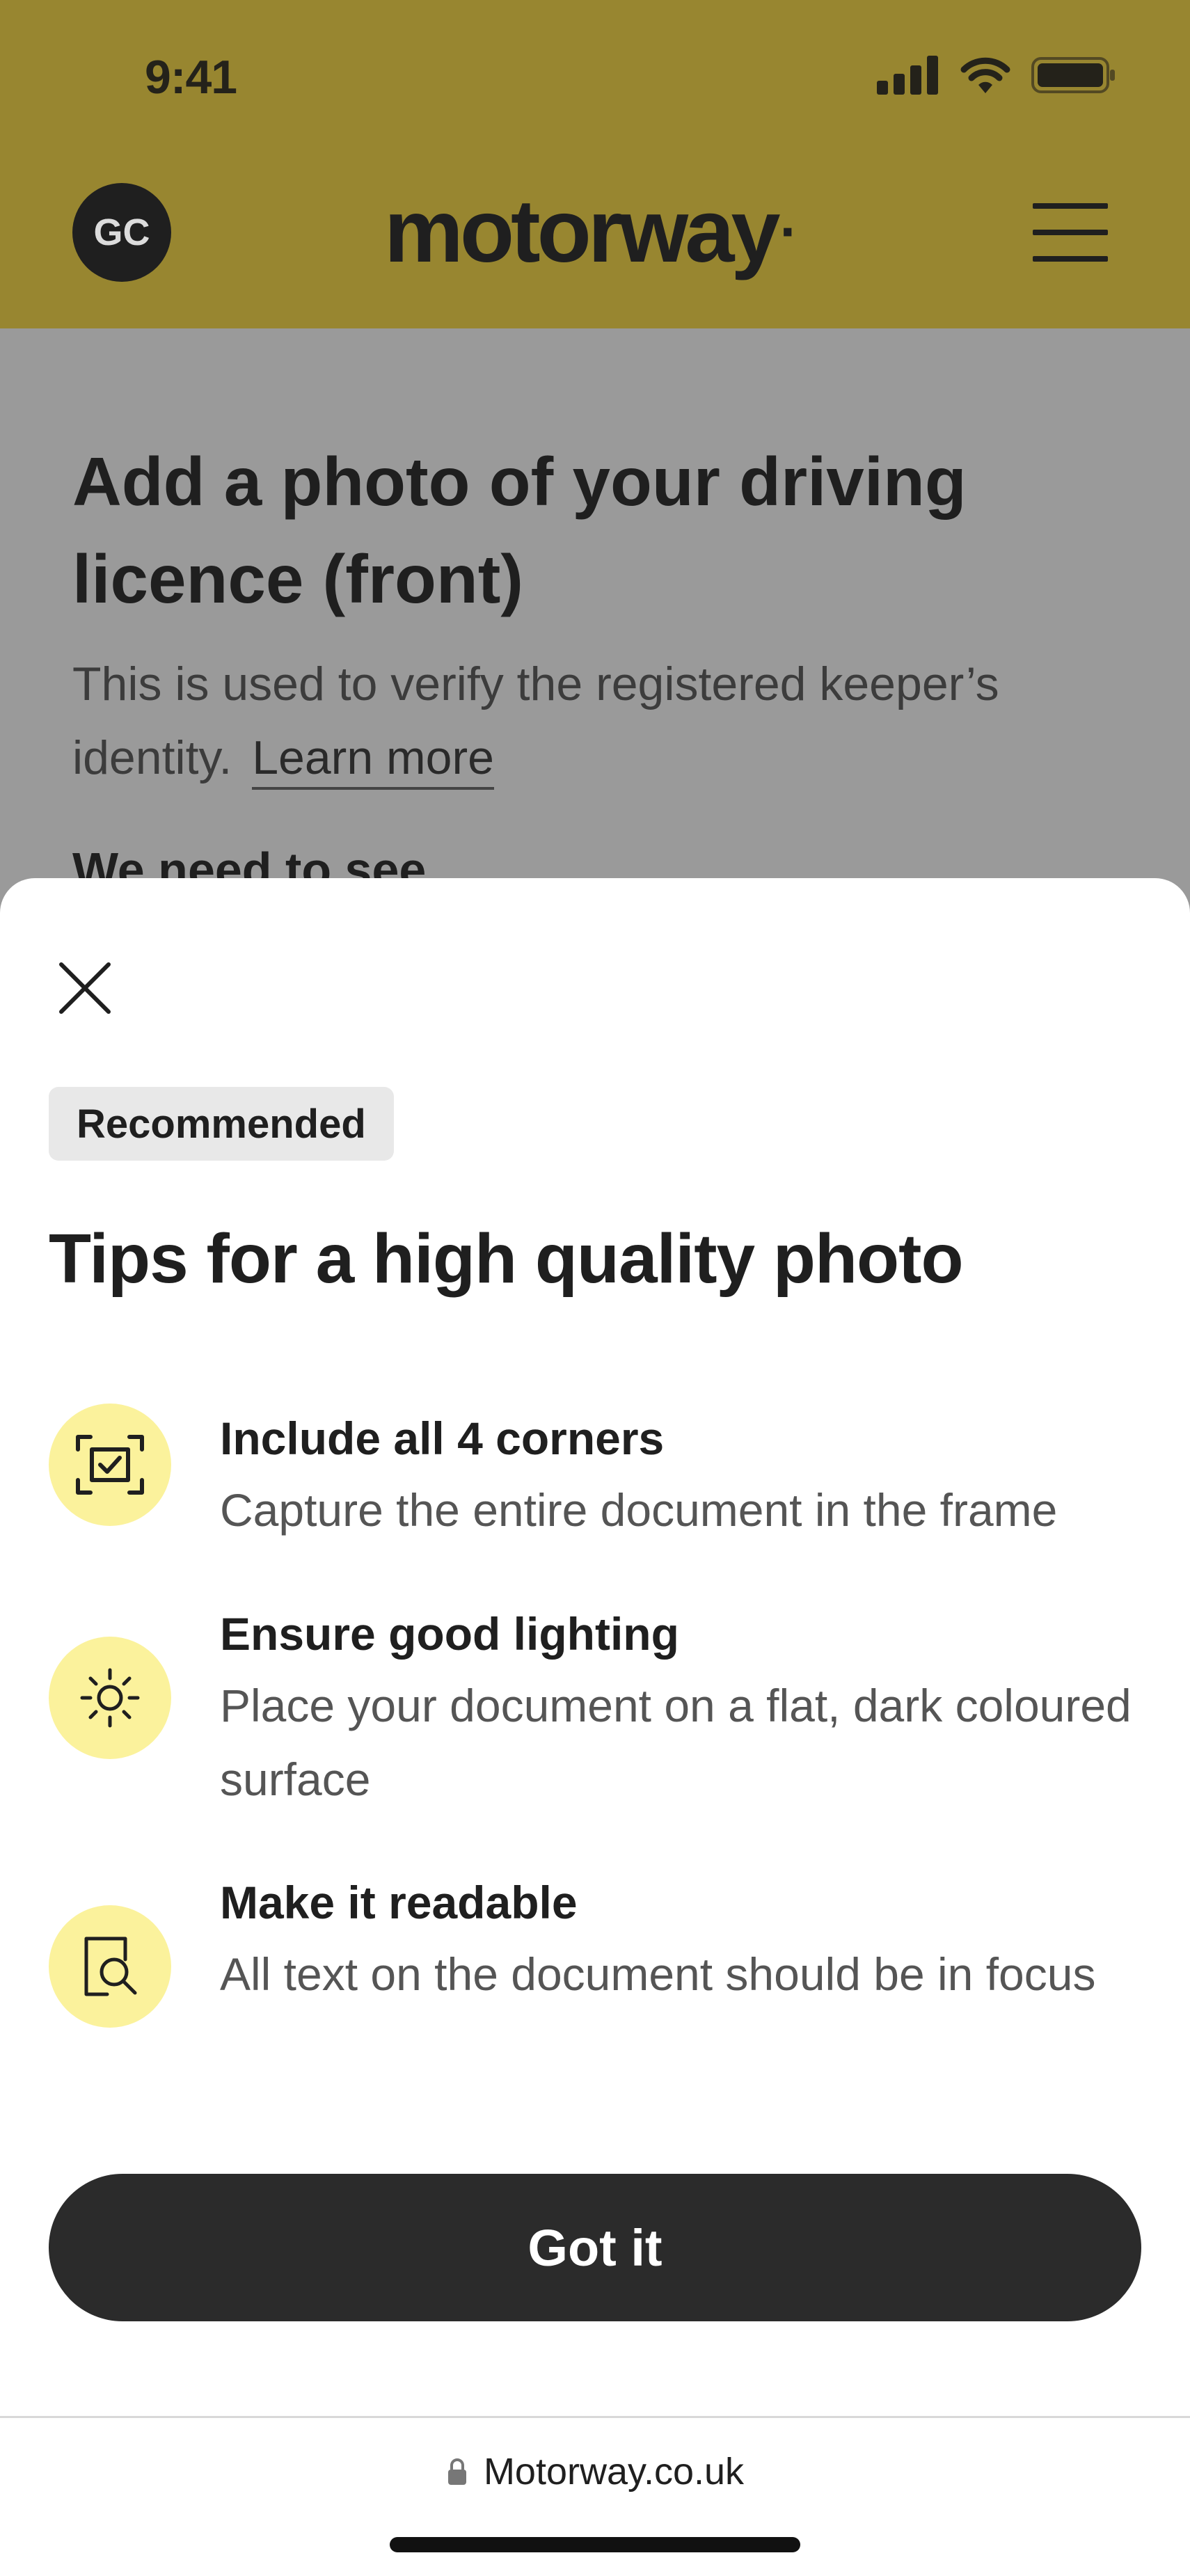 The width and height of the screenshot is (1190, 2576). I want to click on top-header: 9:41 GC motorway ·, so click(595, 164).